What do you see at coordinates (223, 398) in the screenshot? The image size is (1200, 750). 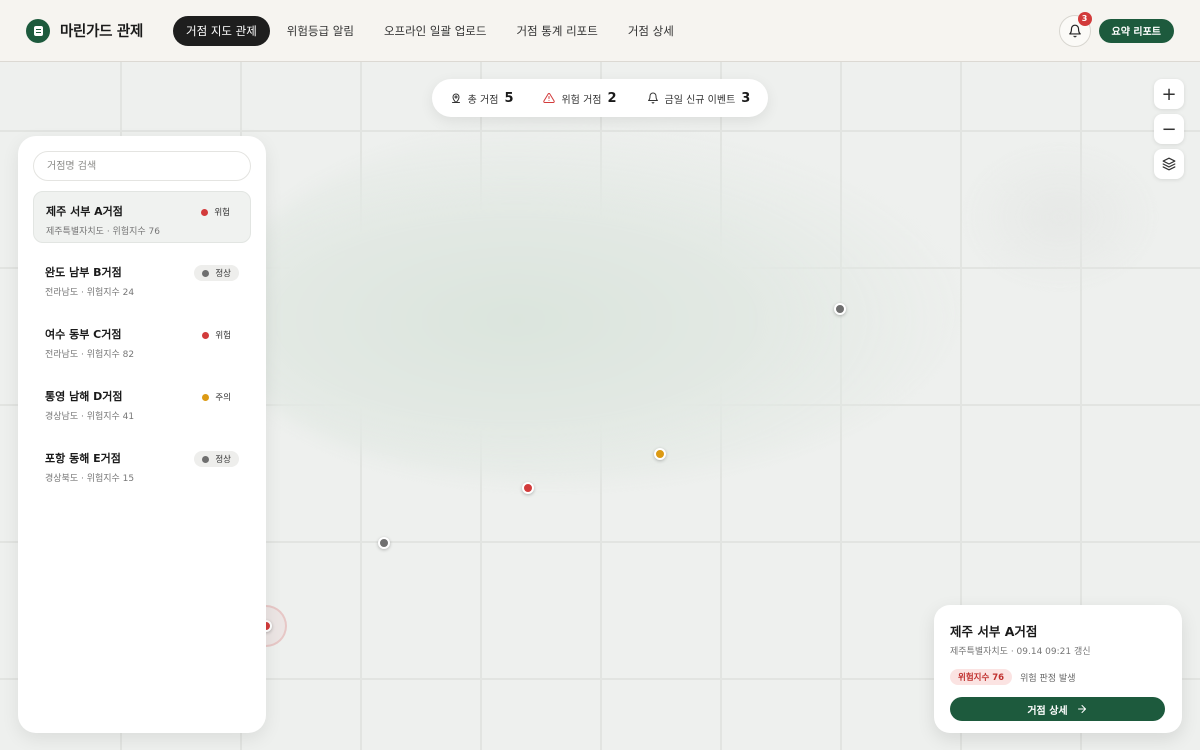 I see `status-label: 주의` at bounding box center [223, 398].